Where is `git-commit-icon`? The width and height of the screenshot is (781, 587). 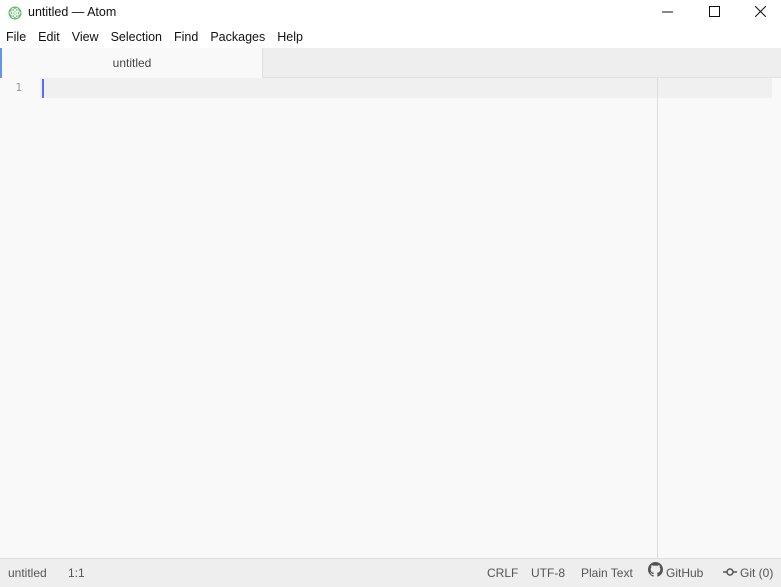 git-commit-icon is located at coordinates (731, 573).